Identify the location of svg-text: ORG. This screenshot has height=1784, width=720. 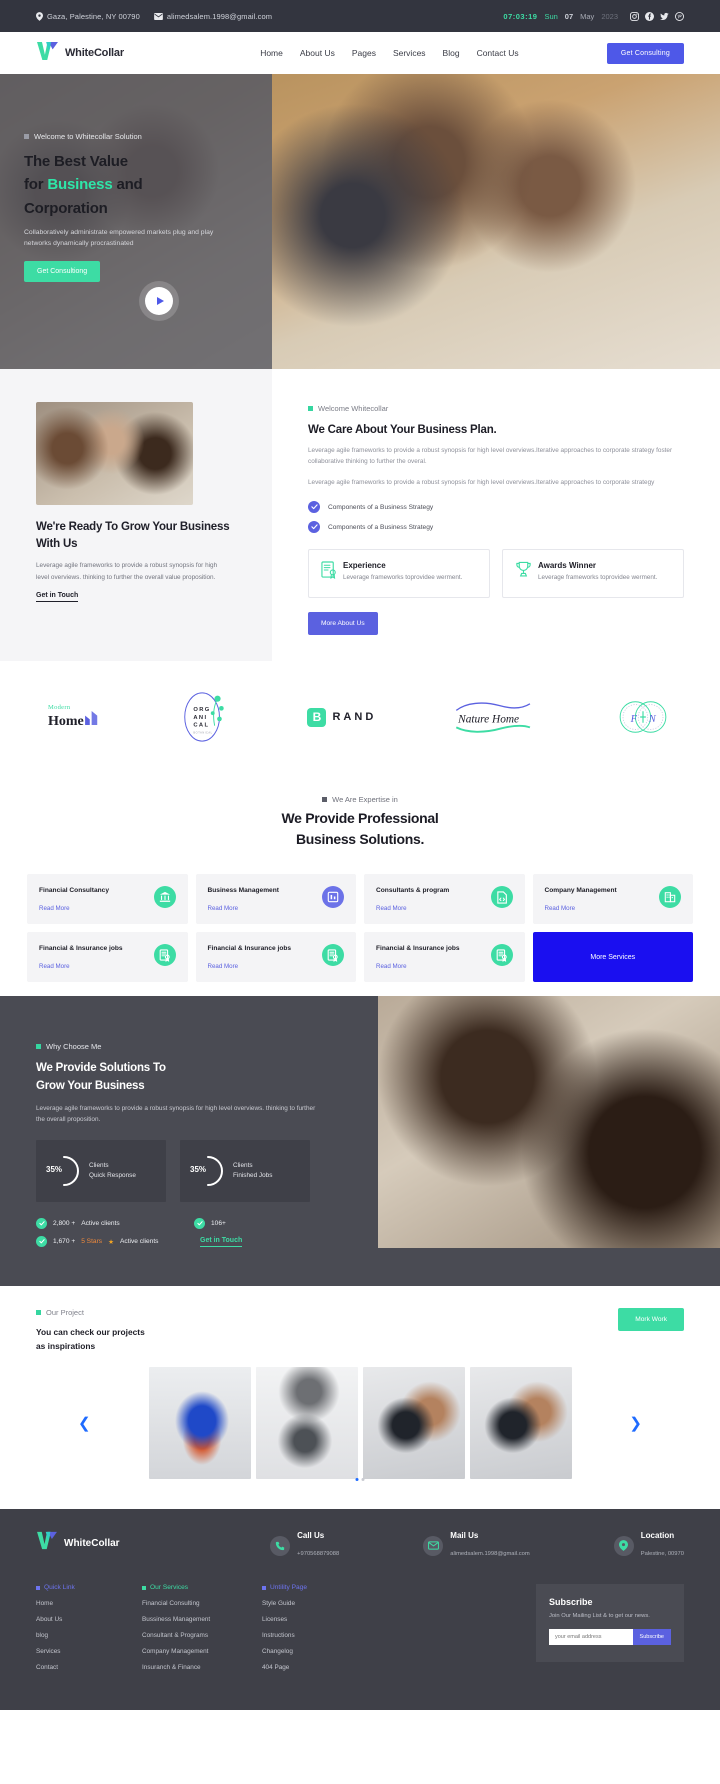
(201, 710).